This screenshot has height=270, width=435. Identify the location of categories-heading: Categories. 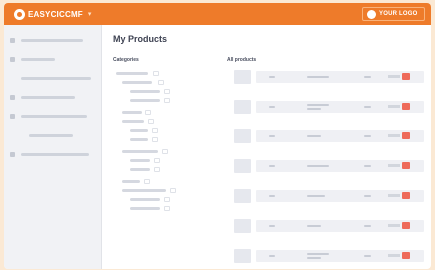
(126, 60).